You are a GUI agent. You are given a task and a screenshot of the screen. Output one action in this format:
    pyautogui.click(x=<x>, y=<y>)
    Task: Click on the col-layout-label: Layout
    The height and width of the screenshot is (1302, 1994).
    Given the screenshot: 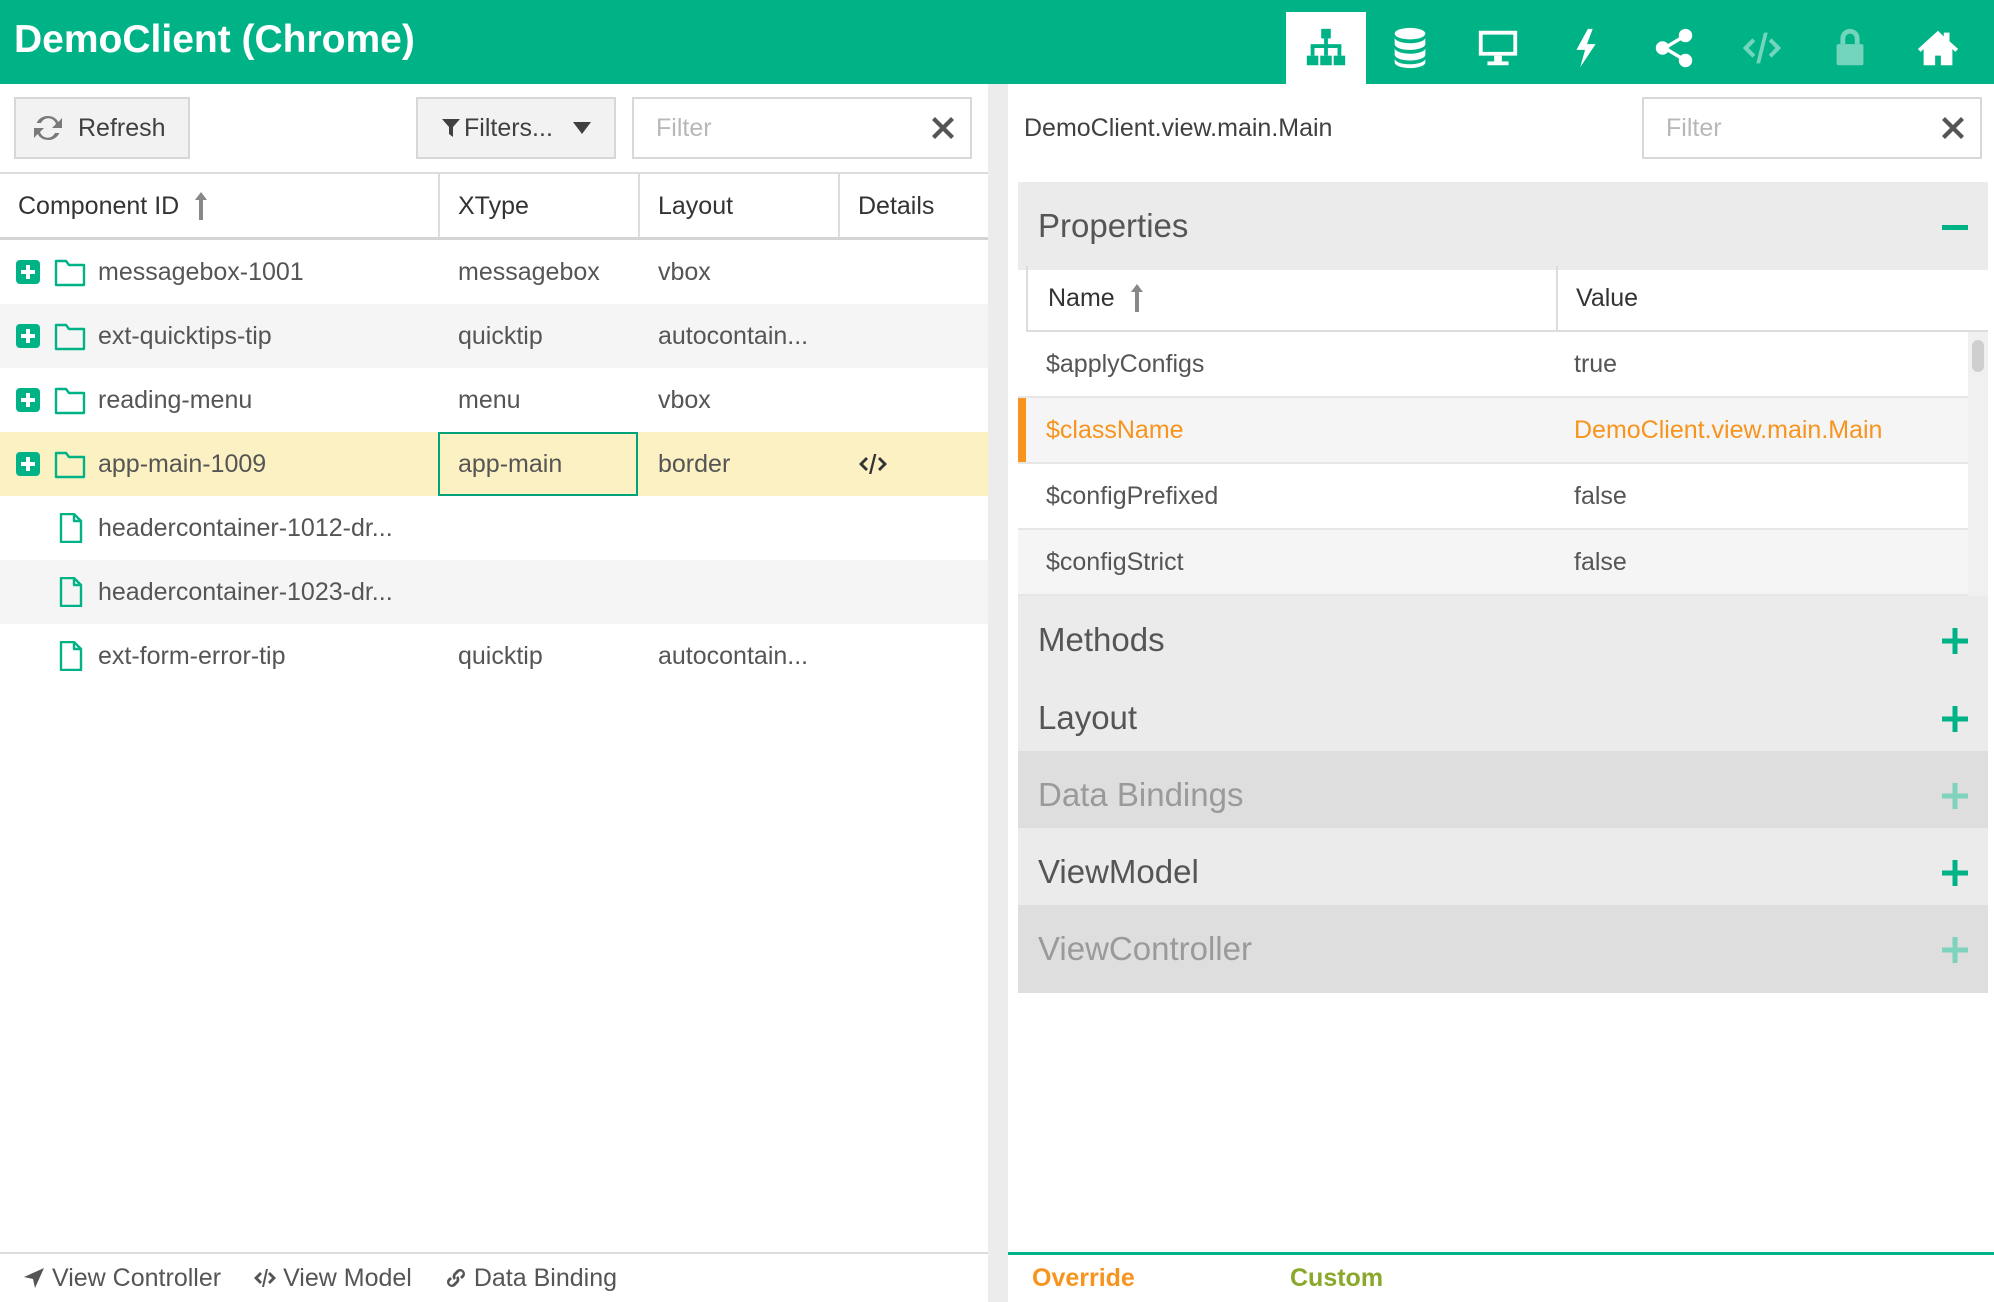 What is the action you would take?
    pyautogui.click(x=696, y=205)
    